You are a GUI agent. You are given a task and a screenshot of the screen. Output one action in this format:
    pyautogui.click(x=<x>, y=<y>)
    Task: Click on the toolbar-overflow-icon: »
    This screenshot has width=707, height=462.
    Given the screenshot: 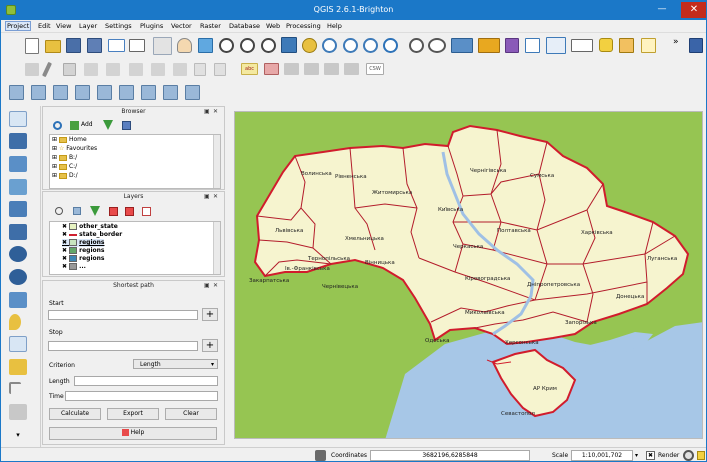 What is the action you would take?
    pyautogui.click(x=676, y=42)
    